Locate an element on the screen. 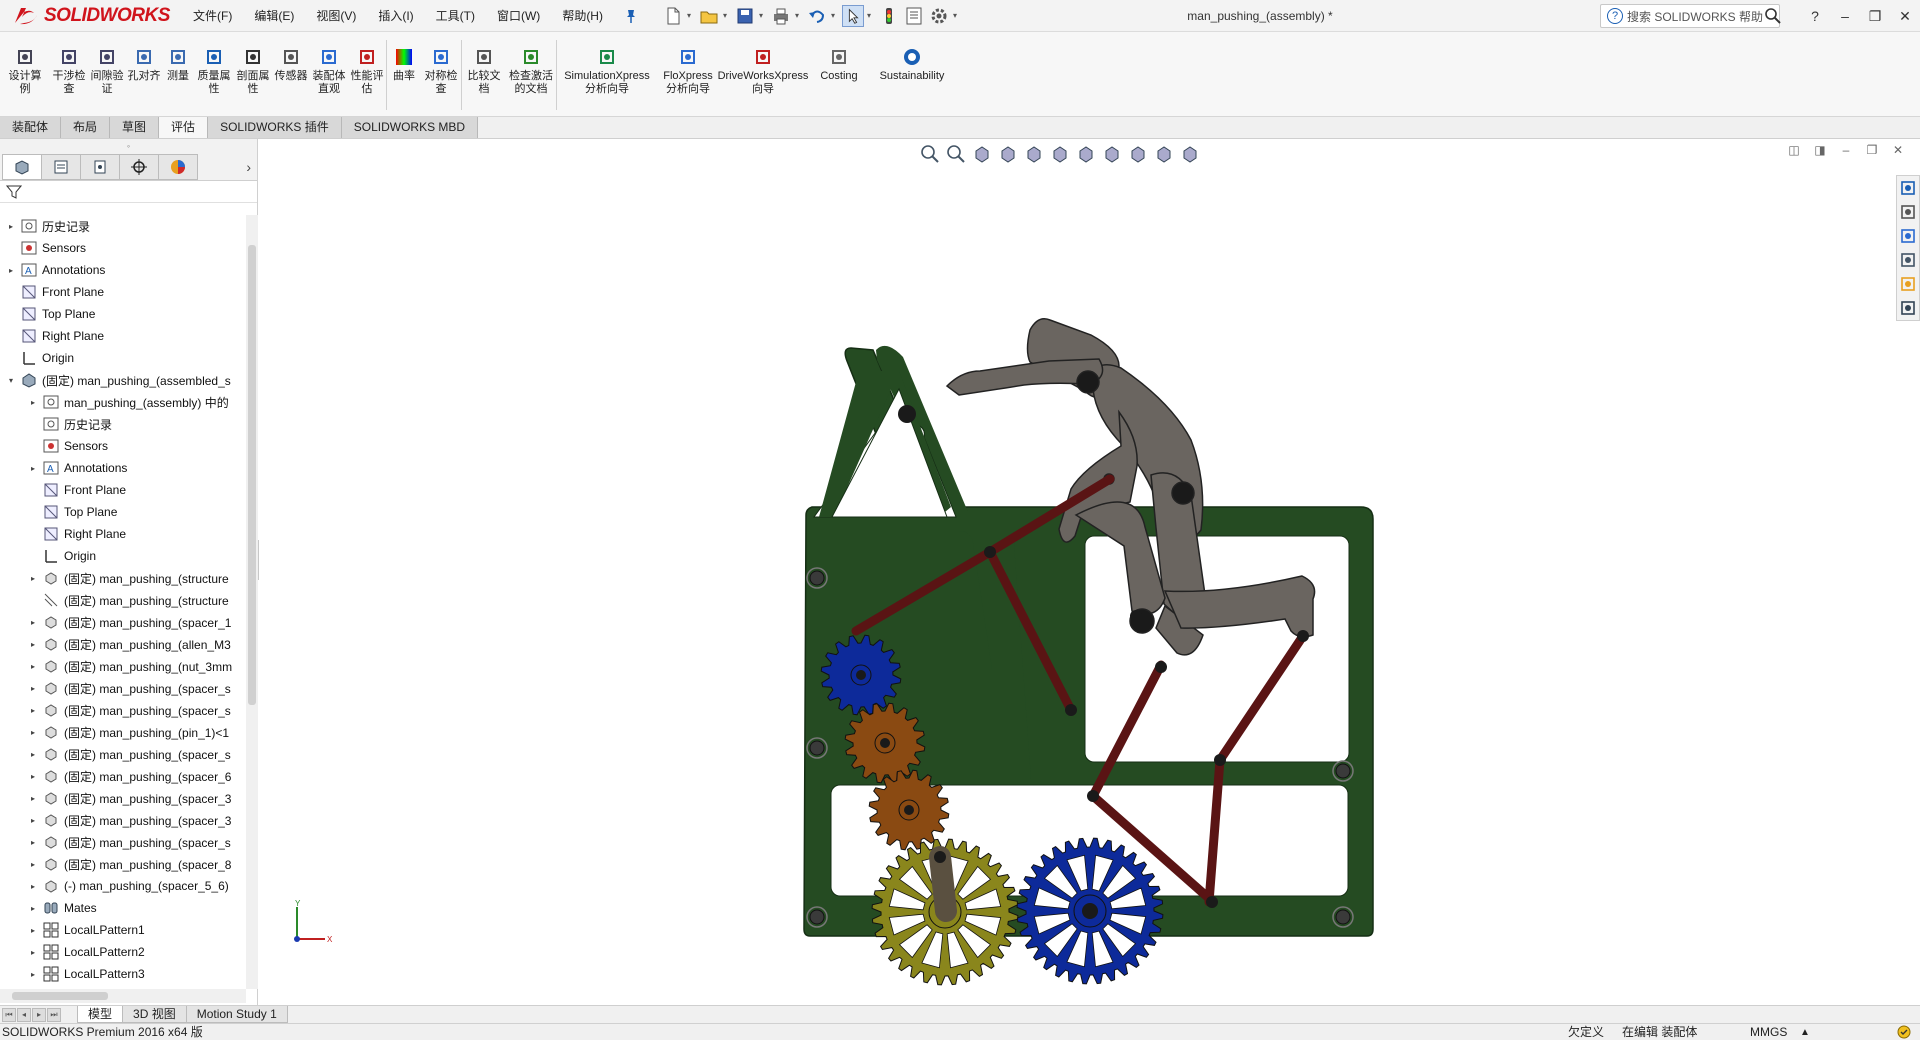 This screenshot has width=1920, height=1040. unit-system-arrow: ▲ is located at coordinates (1805, 1032).